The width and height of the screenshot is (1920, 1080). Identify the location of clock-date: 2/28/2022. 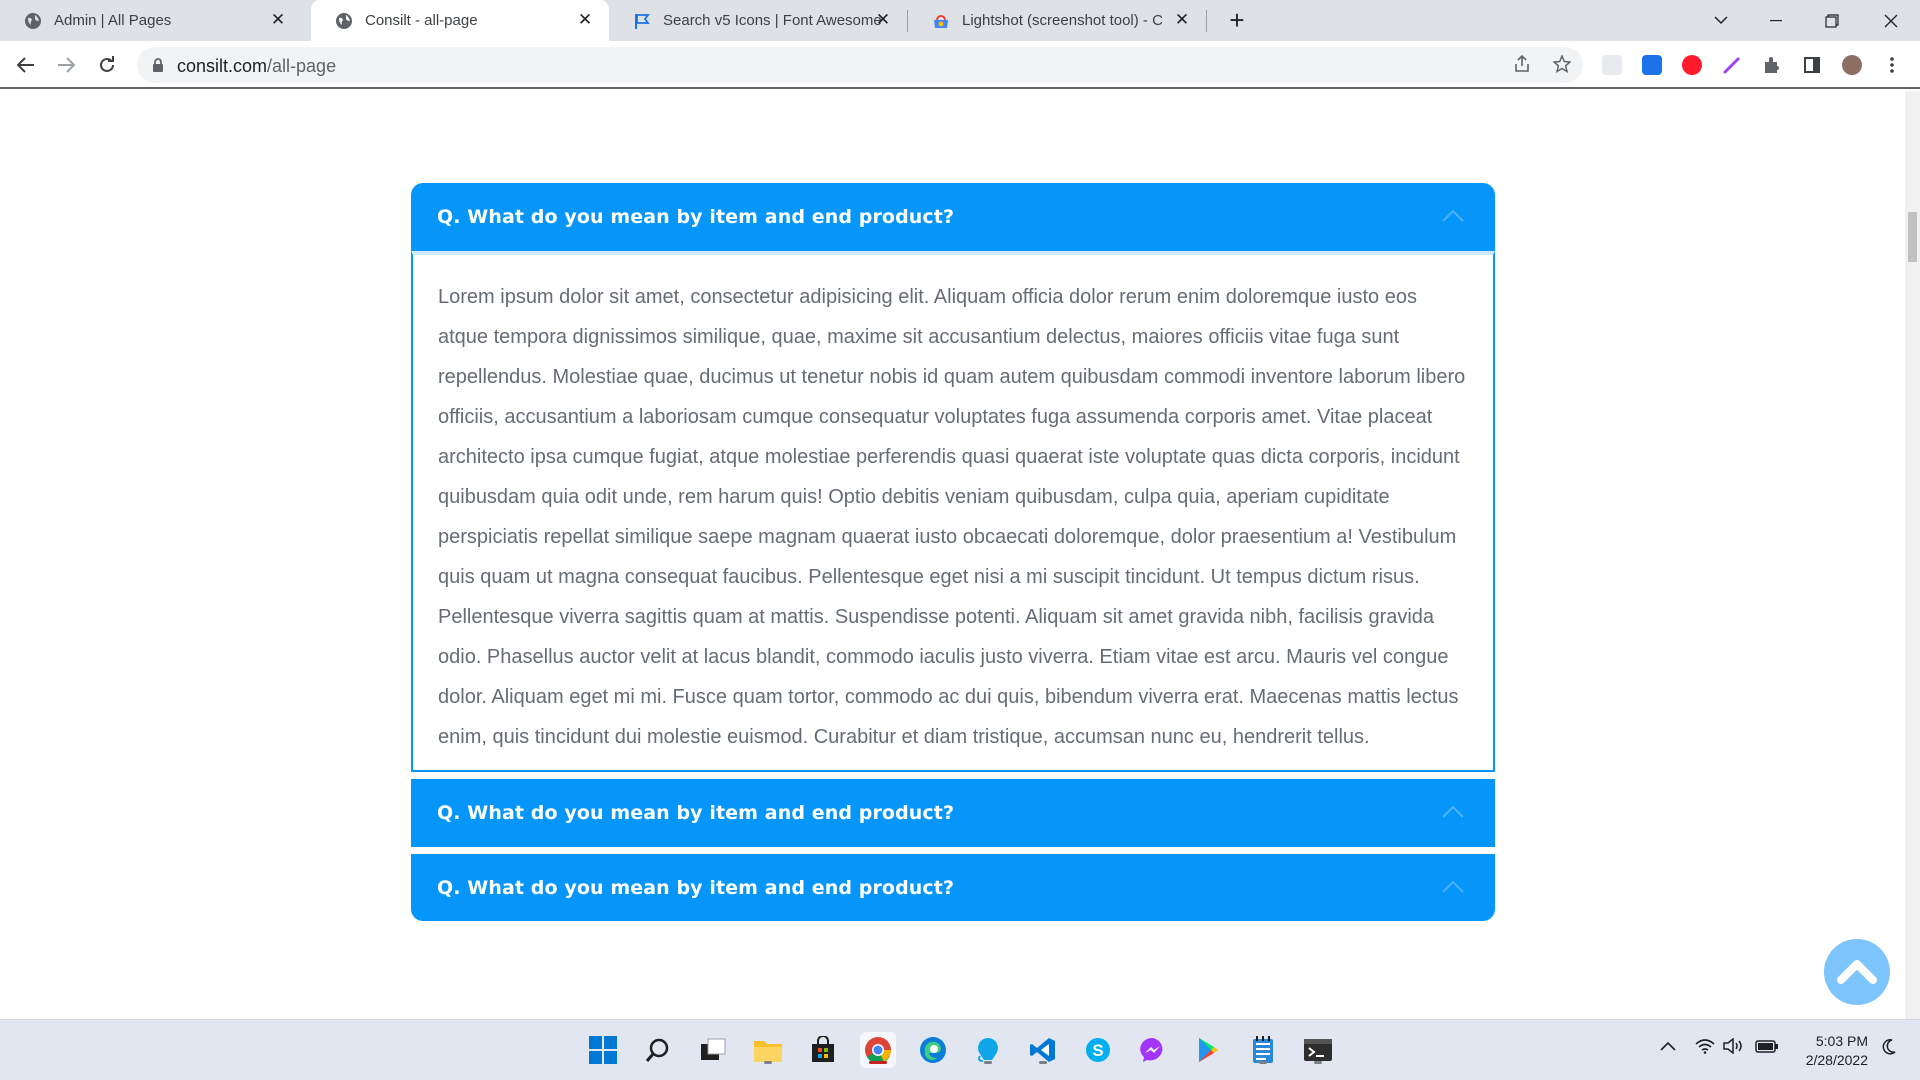
(1836, 1060).